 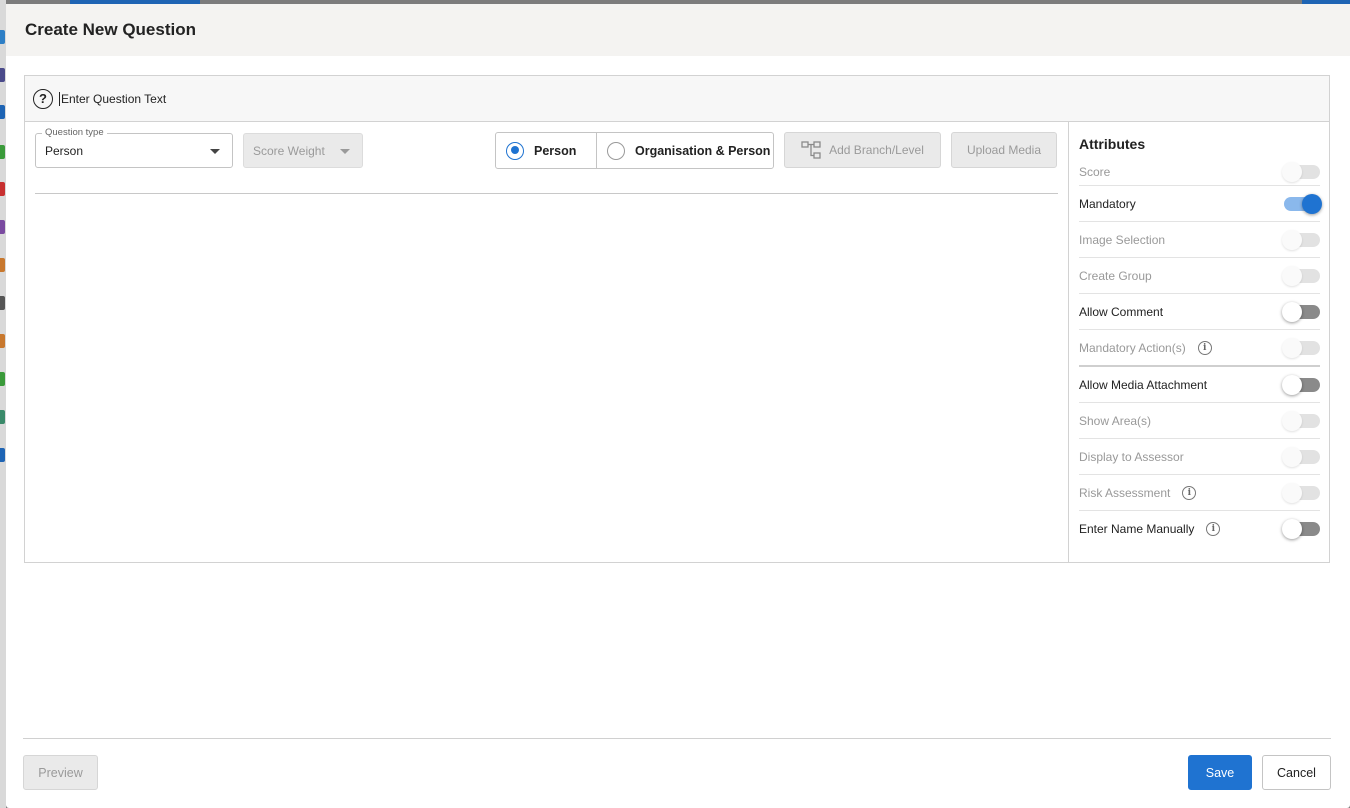 I want to click on attribute-label-text: Mandatory Action(s), so click(x=1132, y=347).